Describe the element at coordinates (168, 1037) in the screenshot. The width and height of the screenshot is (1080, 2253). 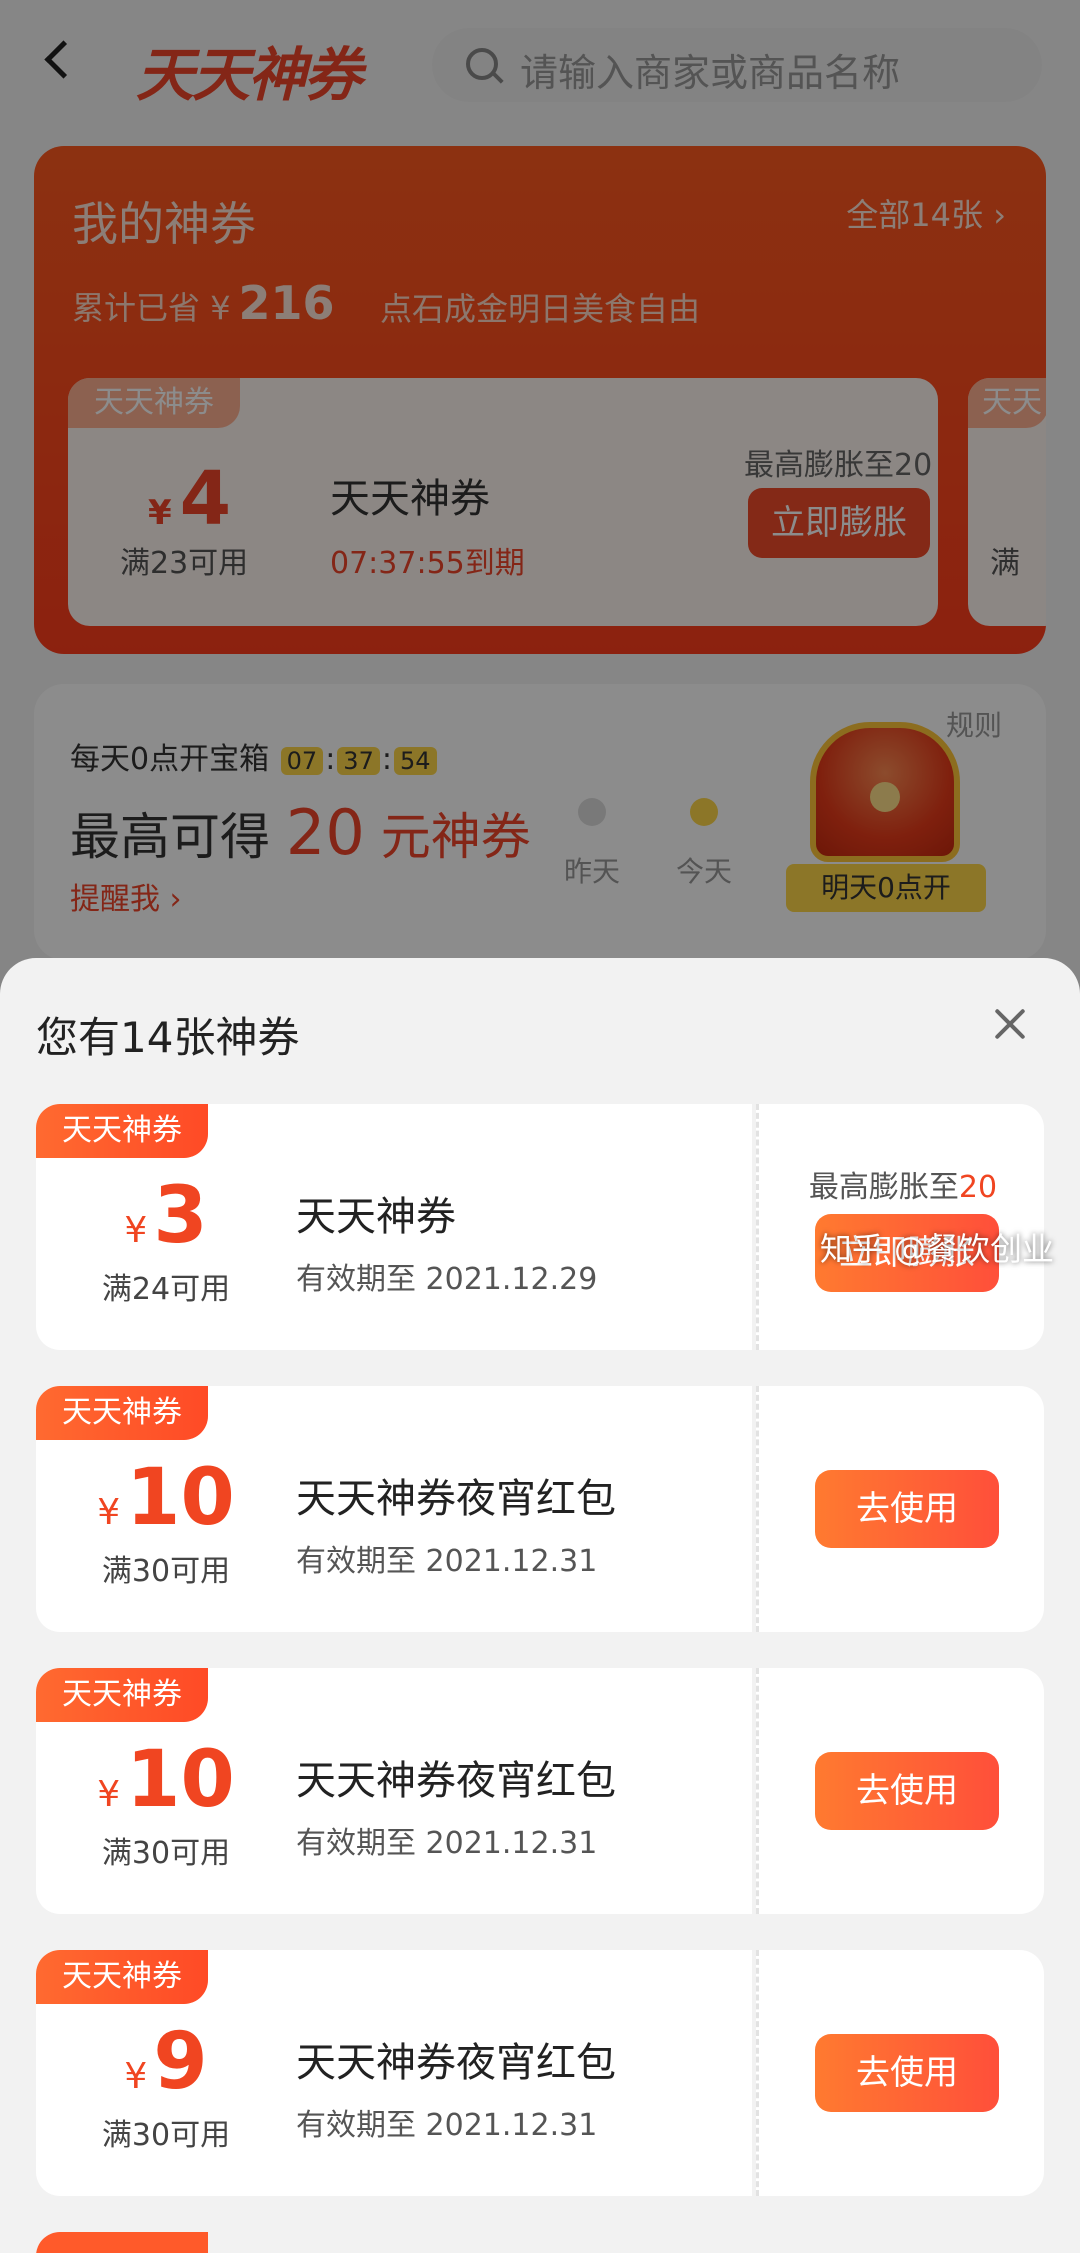
I see `sheet-title: 您有14张神券` at that location.